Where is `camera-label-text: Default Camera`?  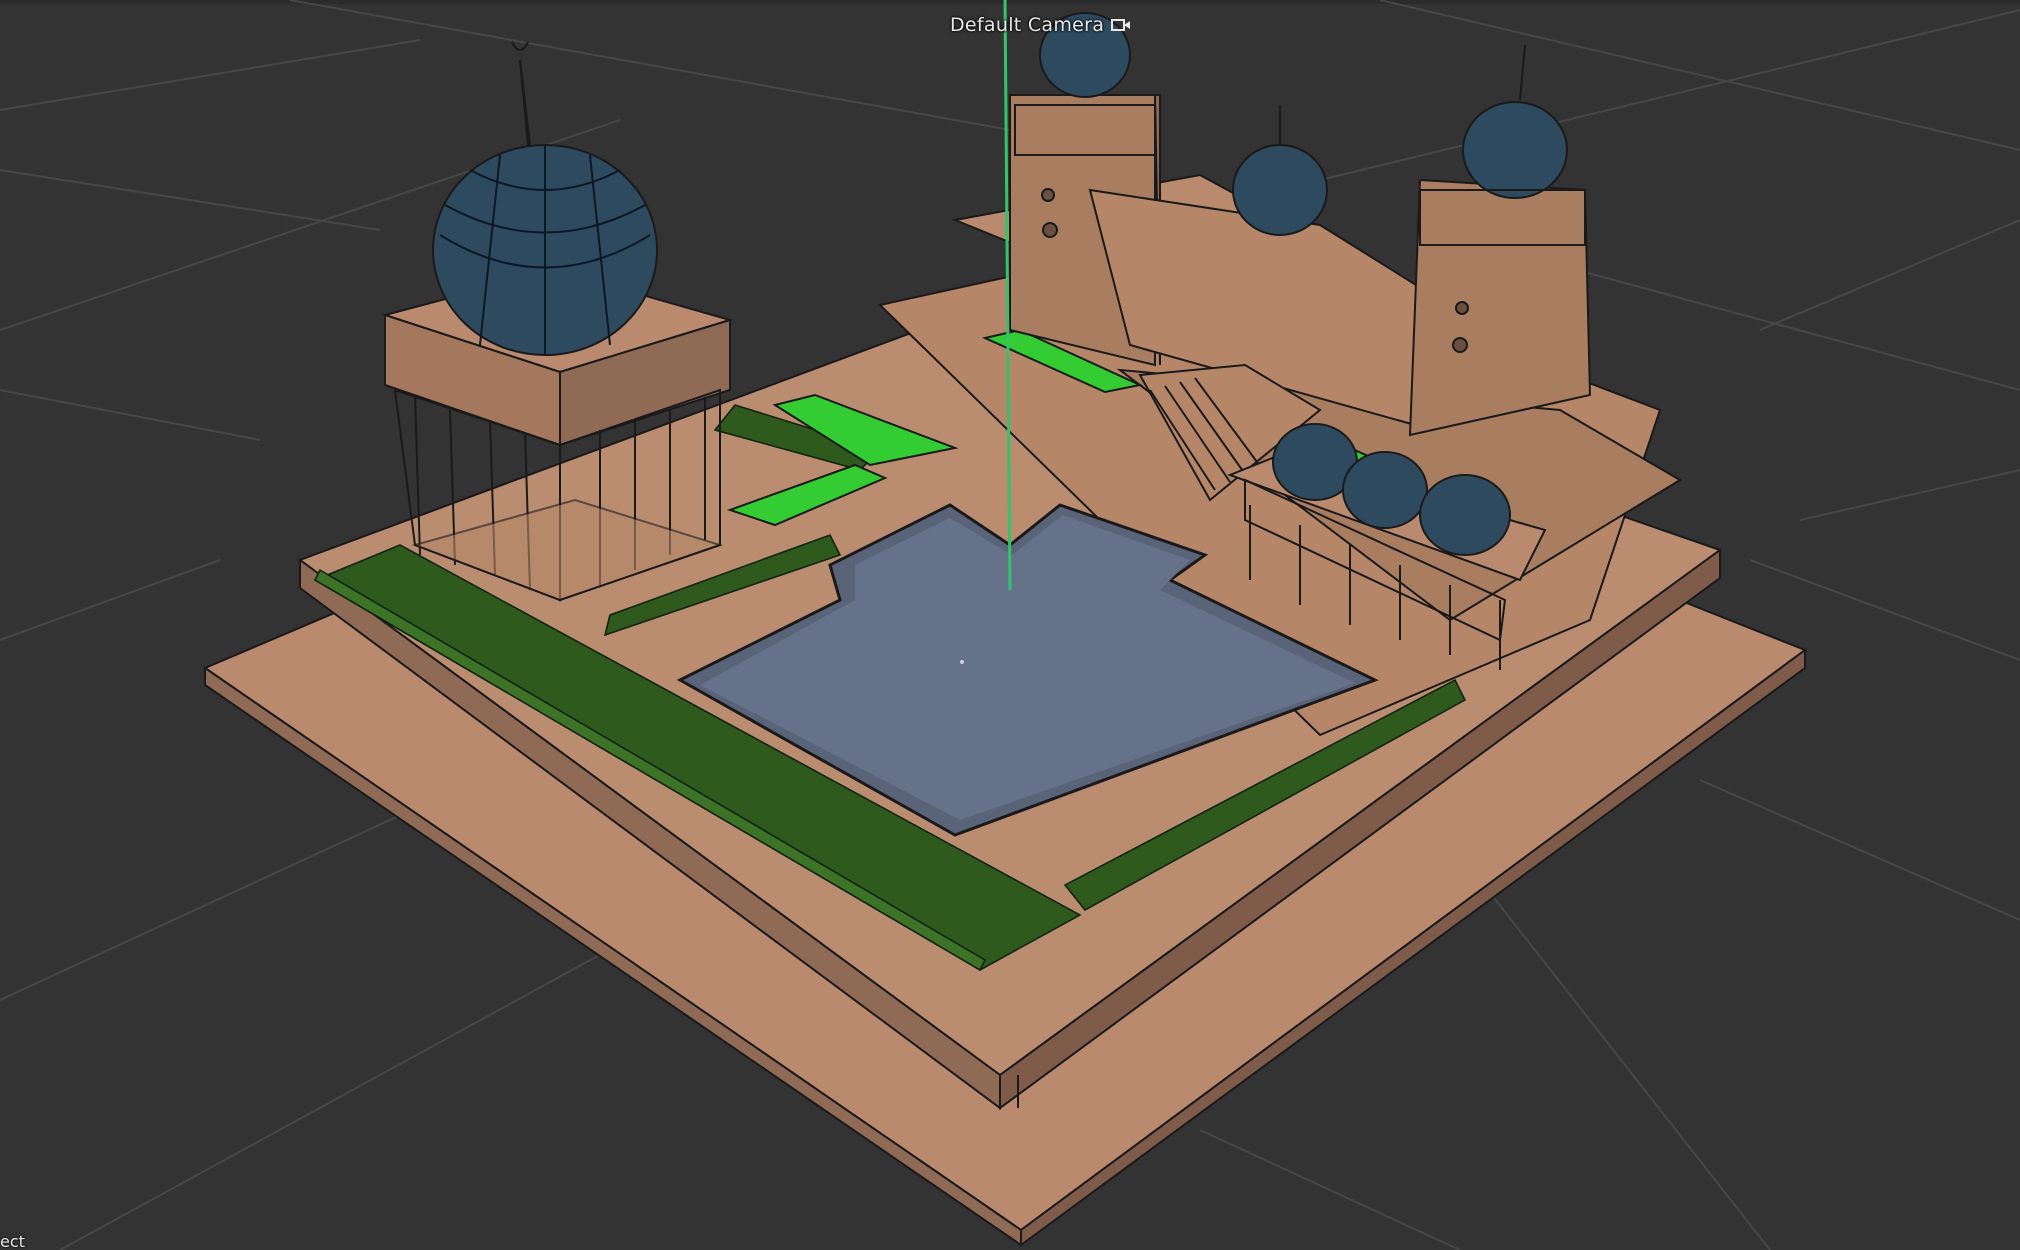
camera-label-text: Default Camera is located at coordinates (1027, 25).